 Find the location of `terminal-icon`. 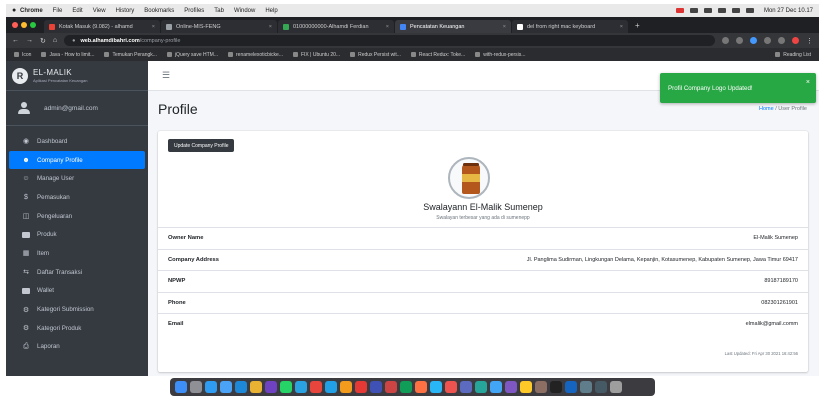

terminal-icon is located at coordinates (556, 387).